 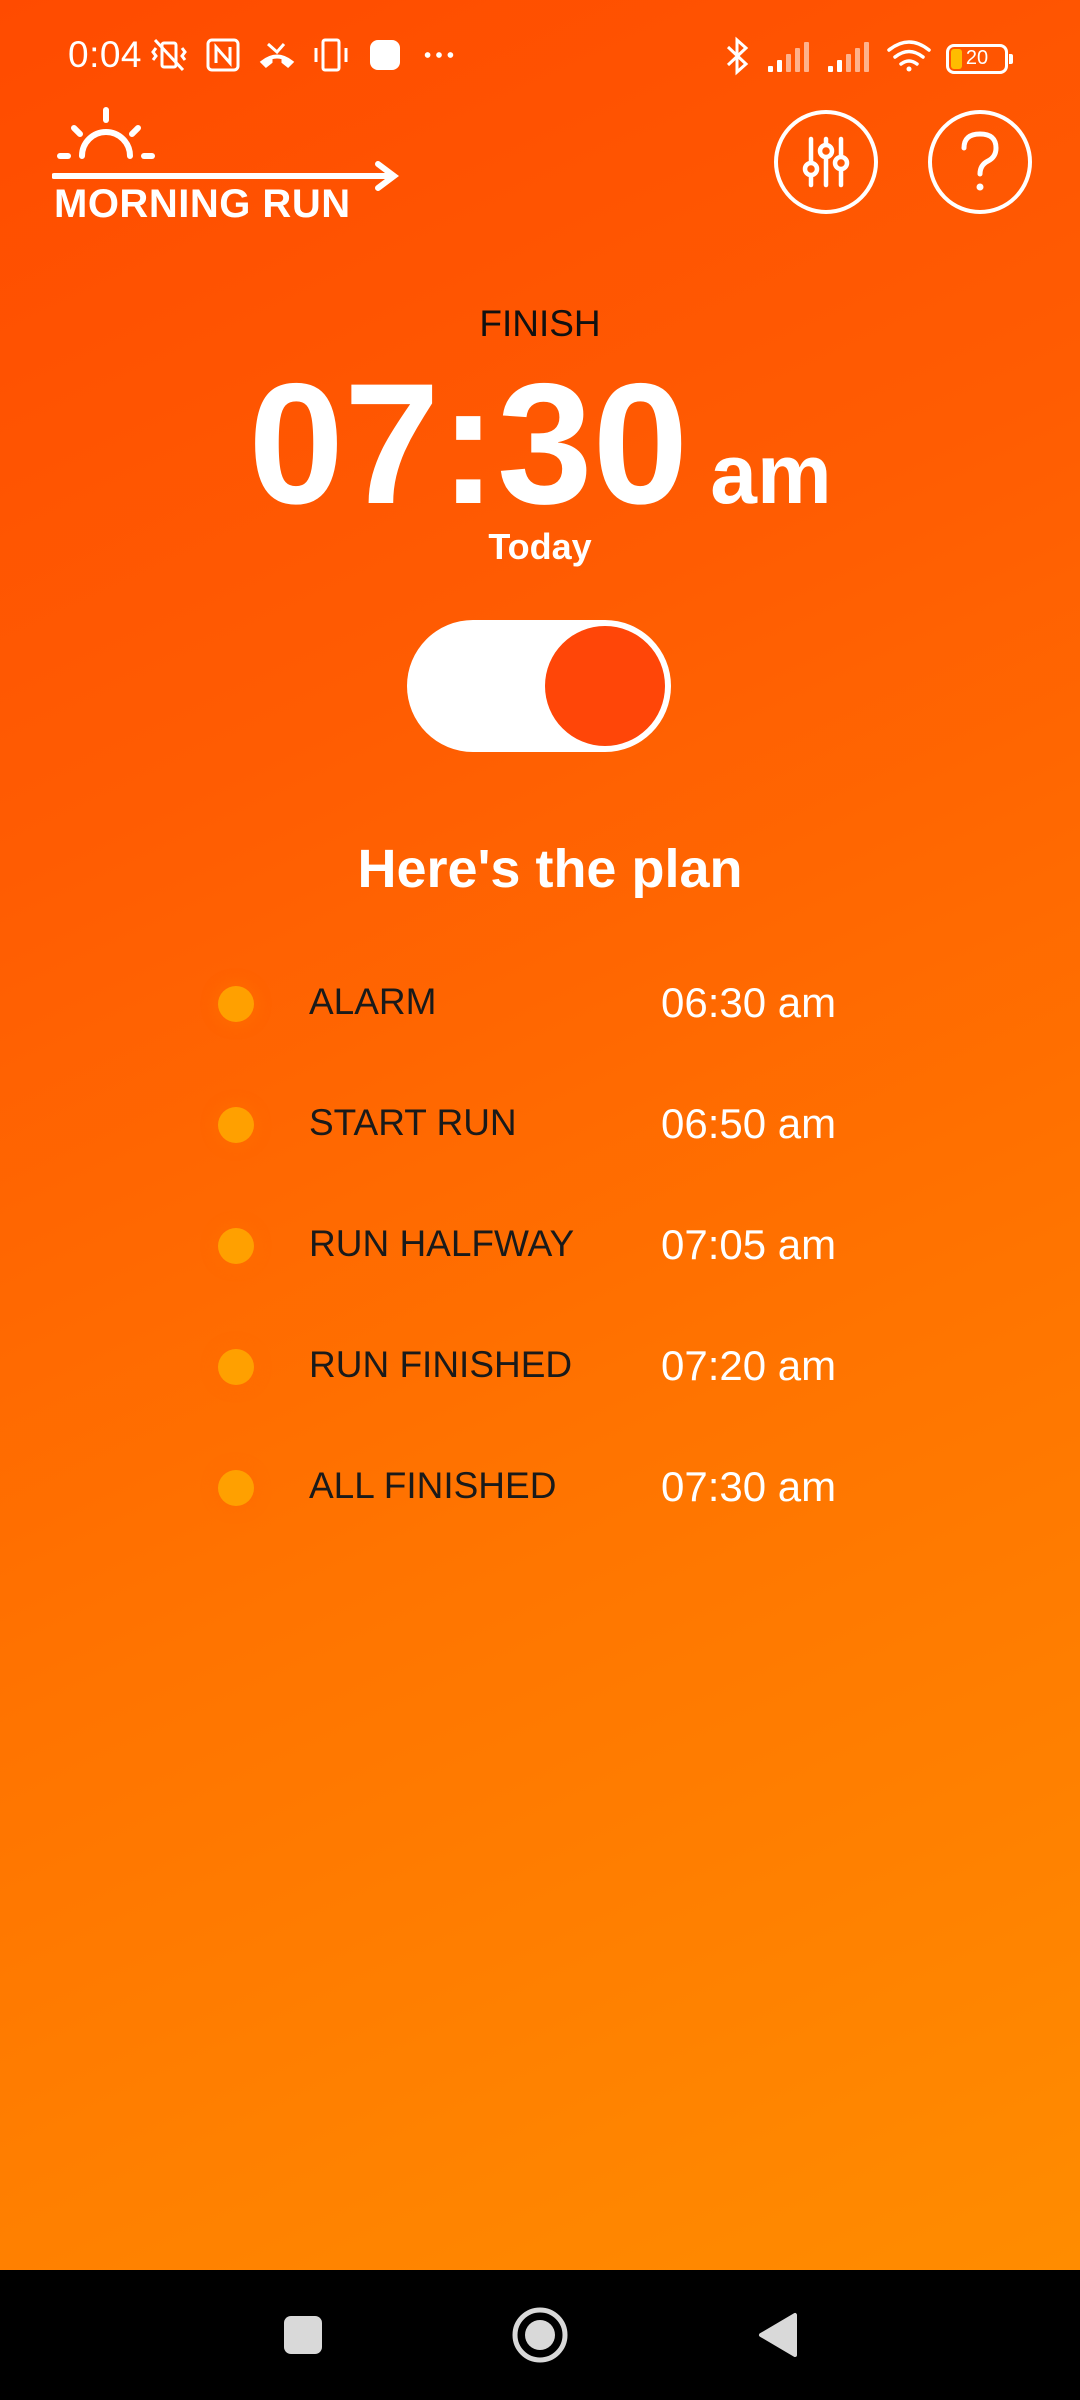 I want to click on question-mark-icon, so click(x=980, y=161).